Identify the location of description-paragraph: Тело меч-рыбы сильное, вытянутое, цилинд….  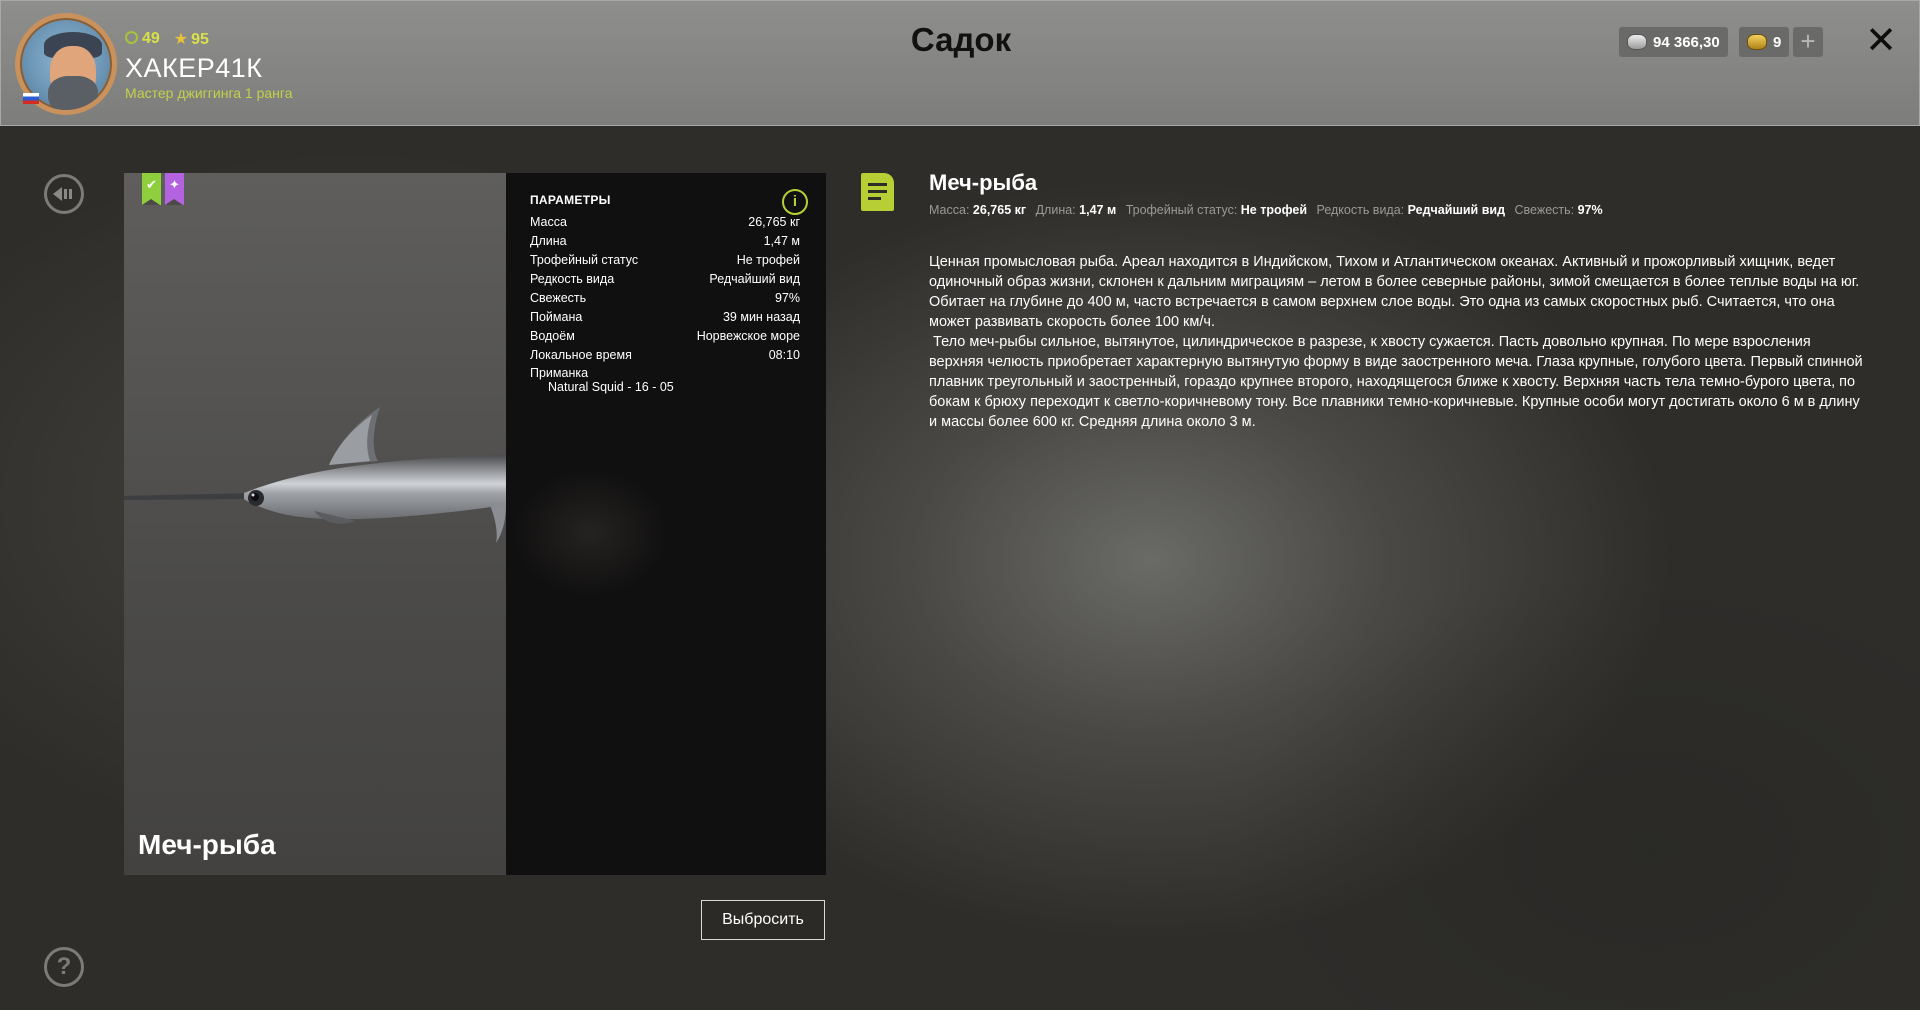
(1398, 382).